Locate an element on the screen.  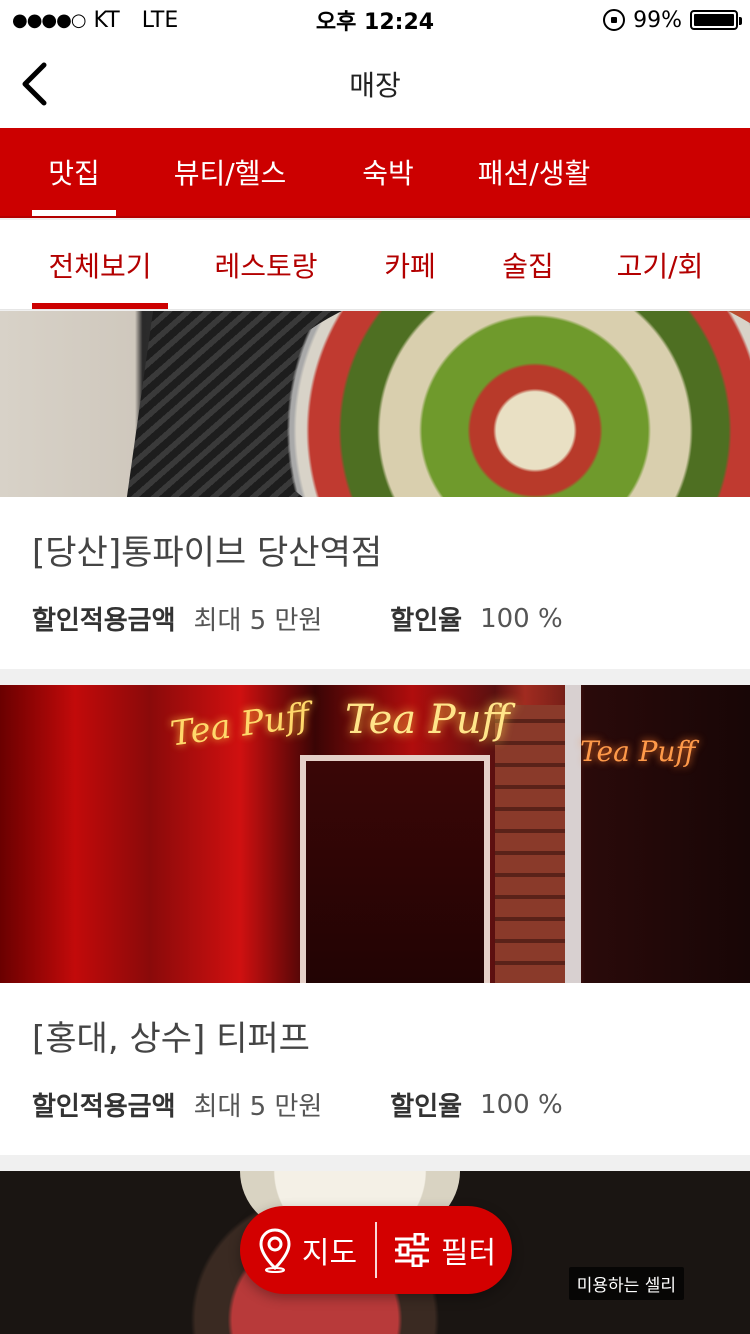
chevron-left-icon is located at coordinates (34, 84).